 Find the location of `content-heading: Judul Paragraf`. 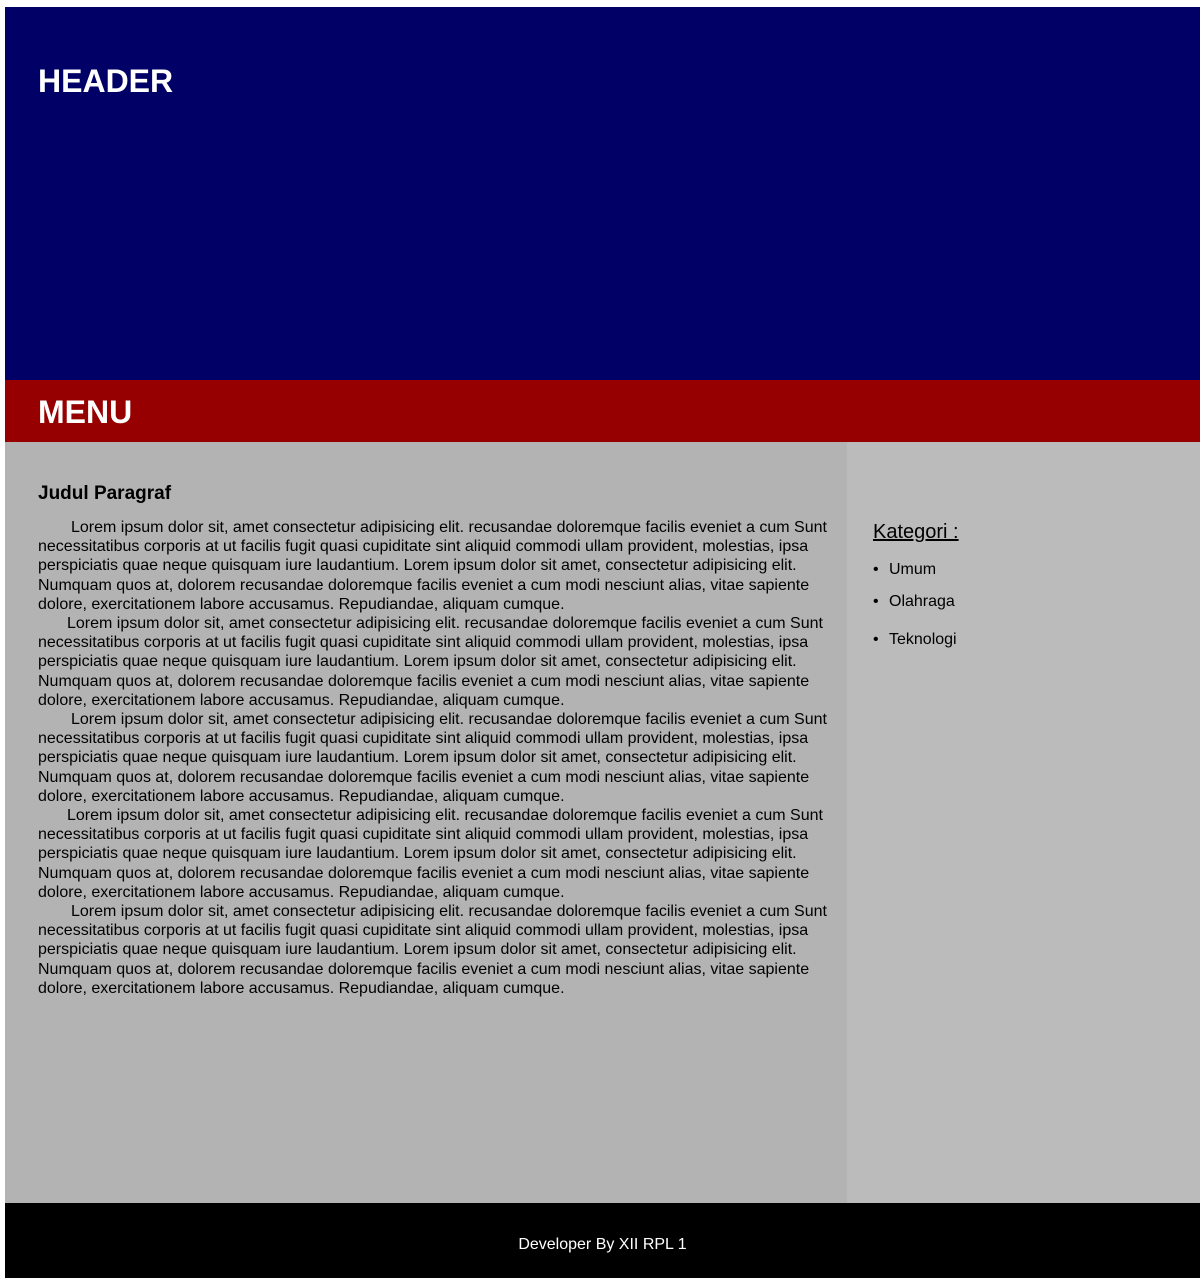

content-heading: Judul Paragraf is located at coordinates (105, 493).